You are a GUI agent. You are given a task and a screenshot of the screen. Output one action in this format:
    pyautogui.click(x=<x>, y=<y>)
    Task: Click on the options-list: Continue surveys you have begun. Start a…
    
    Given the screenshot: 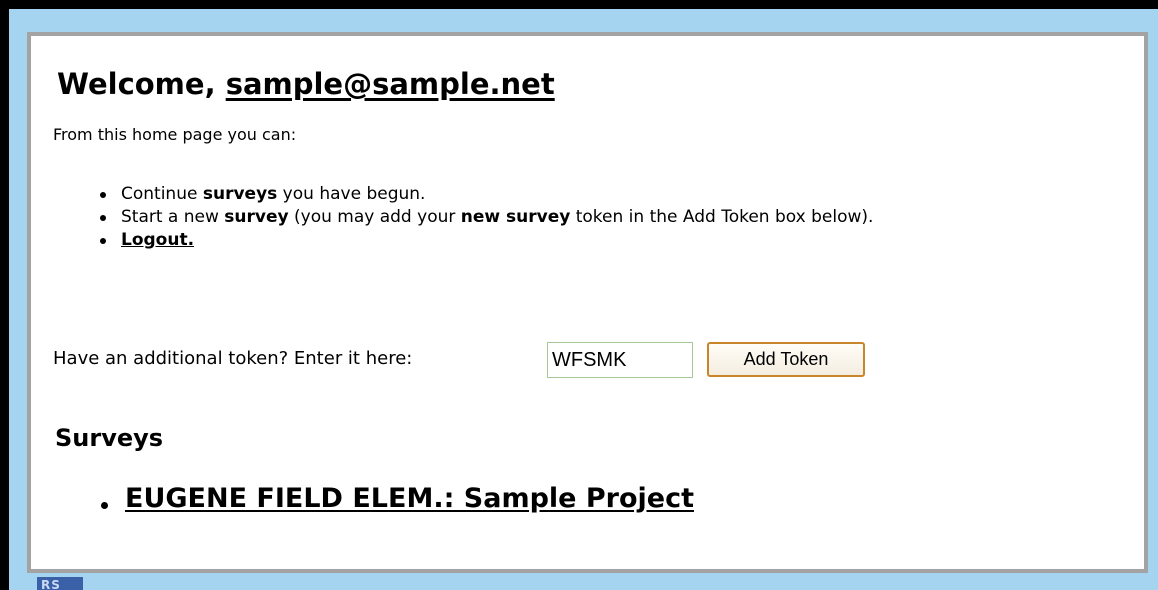 What is the action you would take?
    pyautogui.click(x=609, y=217)
    